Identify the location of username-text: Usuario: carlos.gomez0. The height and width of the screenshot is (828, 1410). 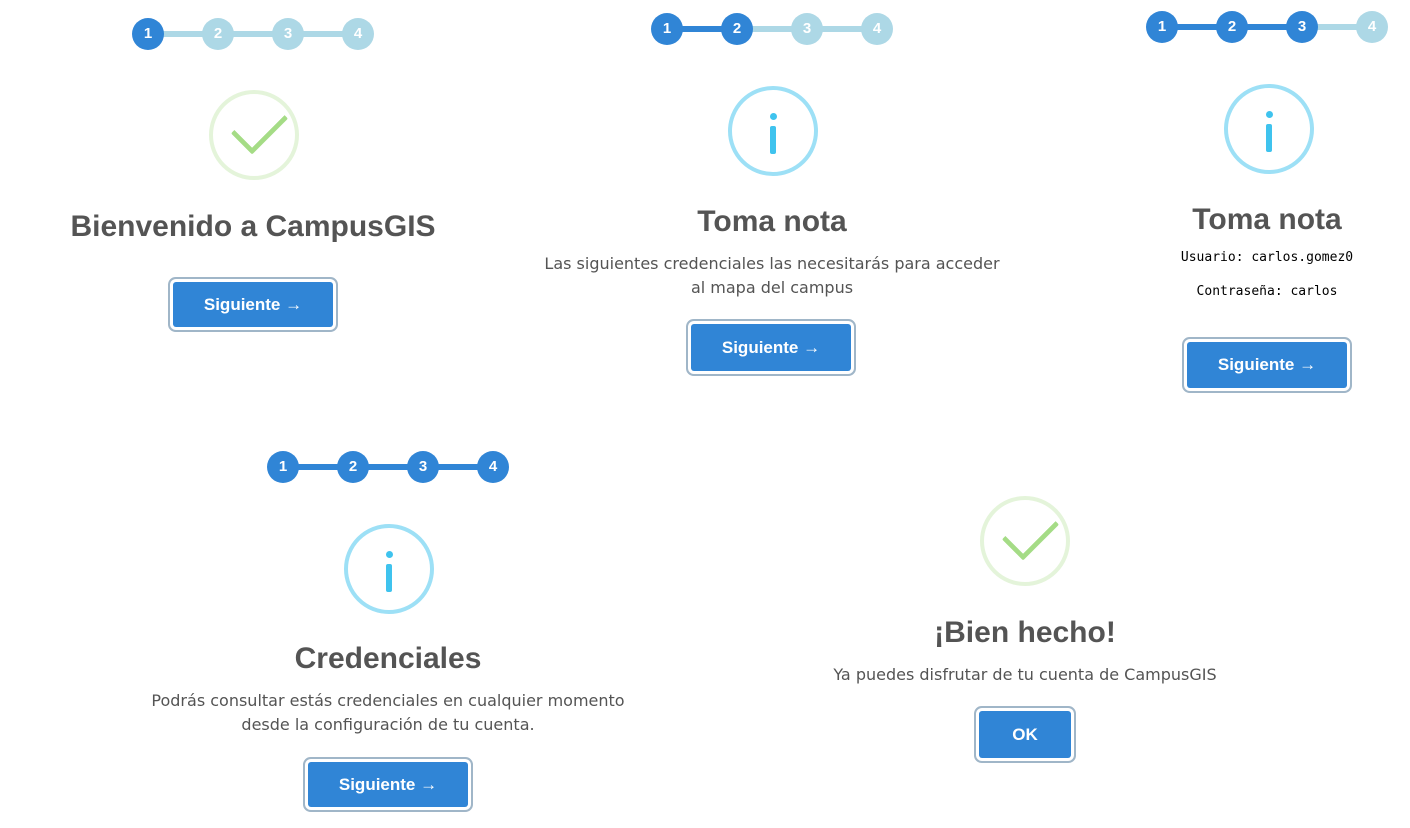
(1267, 257).